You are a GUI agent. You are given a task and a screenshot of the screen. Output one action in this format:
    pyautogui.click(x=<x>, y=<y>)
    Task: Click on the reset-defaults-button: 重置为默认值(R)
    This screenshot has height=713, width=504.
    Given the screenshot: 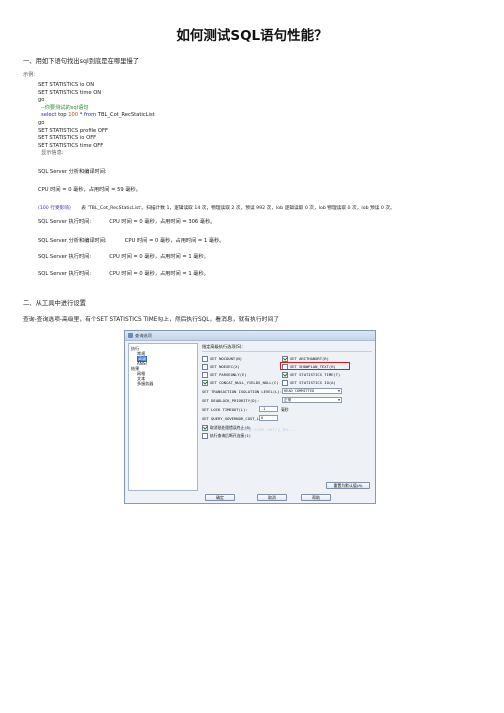 What is the action you would take?
    pyautogui.click(x=348, y=485)
    